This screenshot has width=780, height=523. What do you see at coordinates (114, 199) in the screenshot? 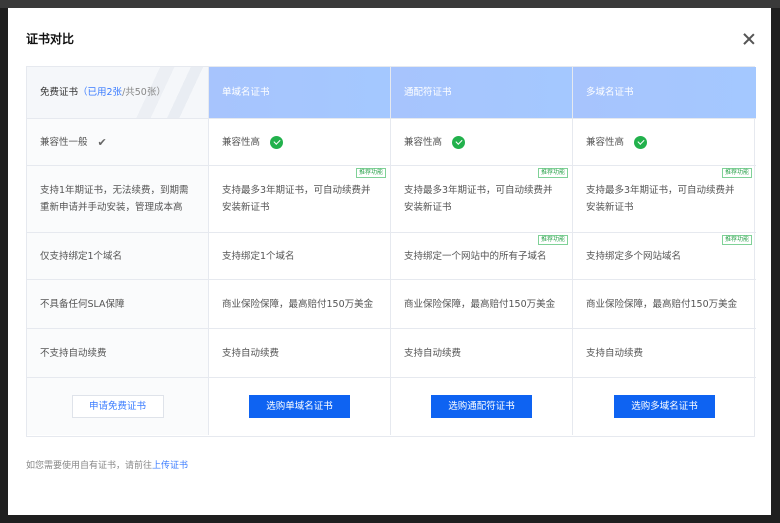
I see `period-free-text: 支持1年期证书，无法续费，到期需重新申请并手动安装，管理成本高` at bounding box center [114, 199].